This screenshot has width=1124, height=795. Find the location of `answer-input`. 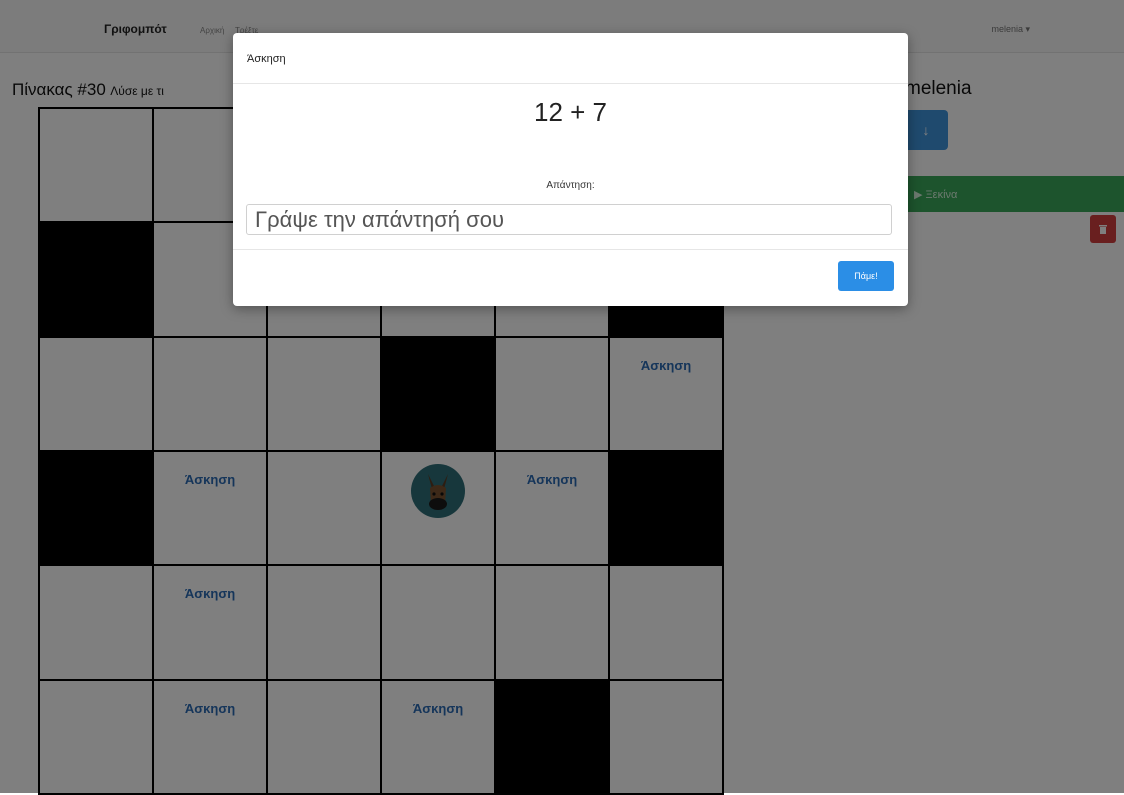

answer-input is located at coordinates (569, 219).